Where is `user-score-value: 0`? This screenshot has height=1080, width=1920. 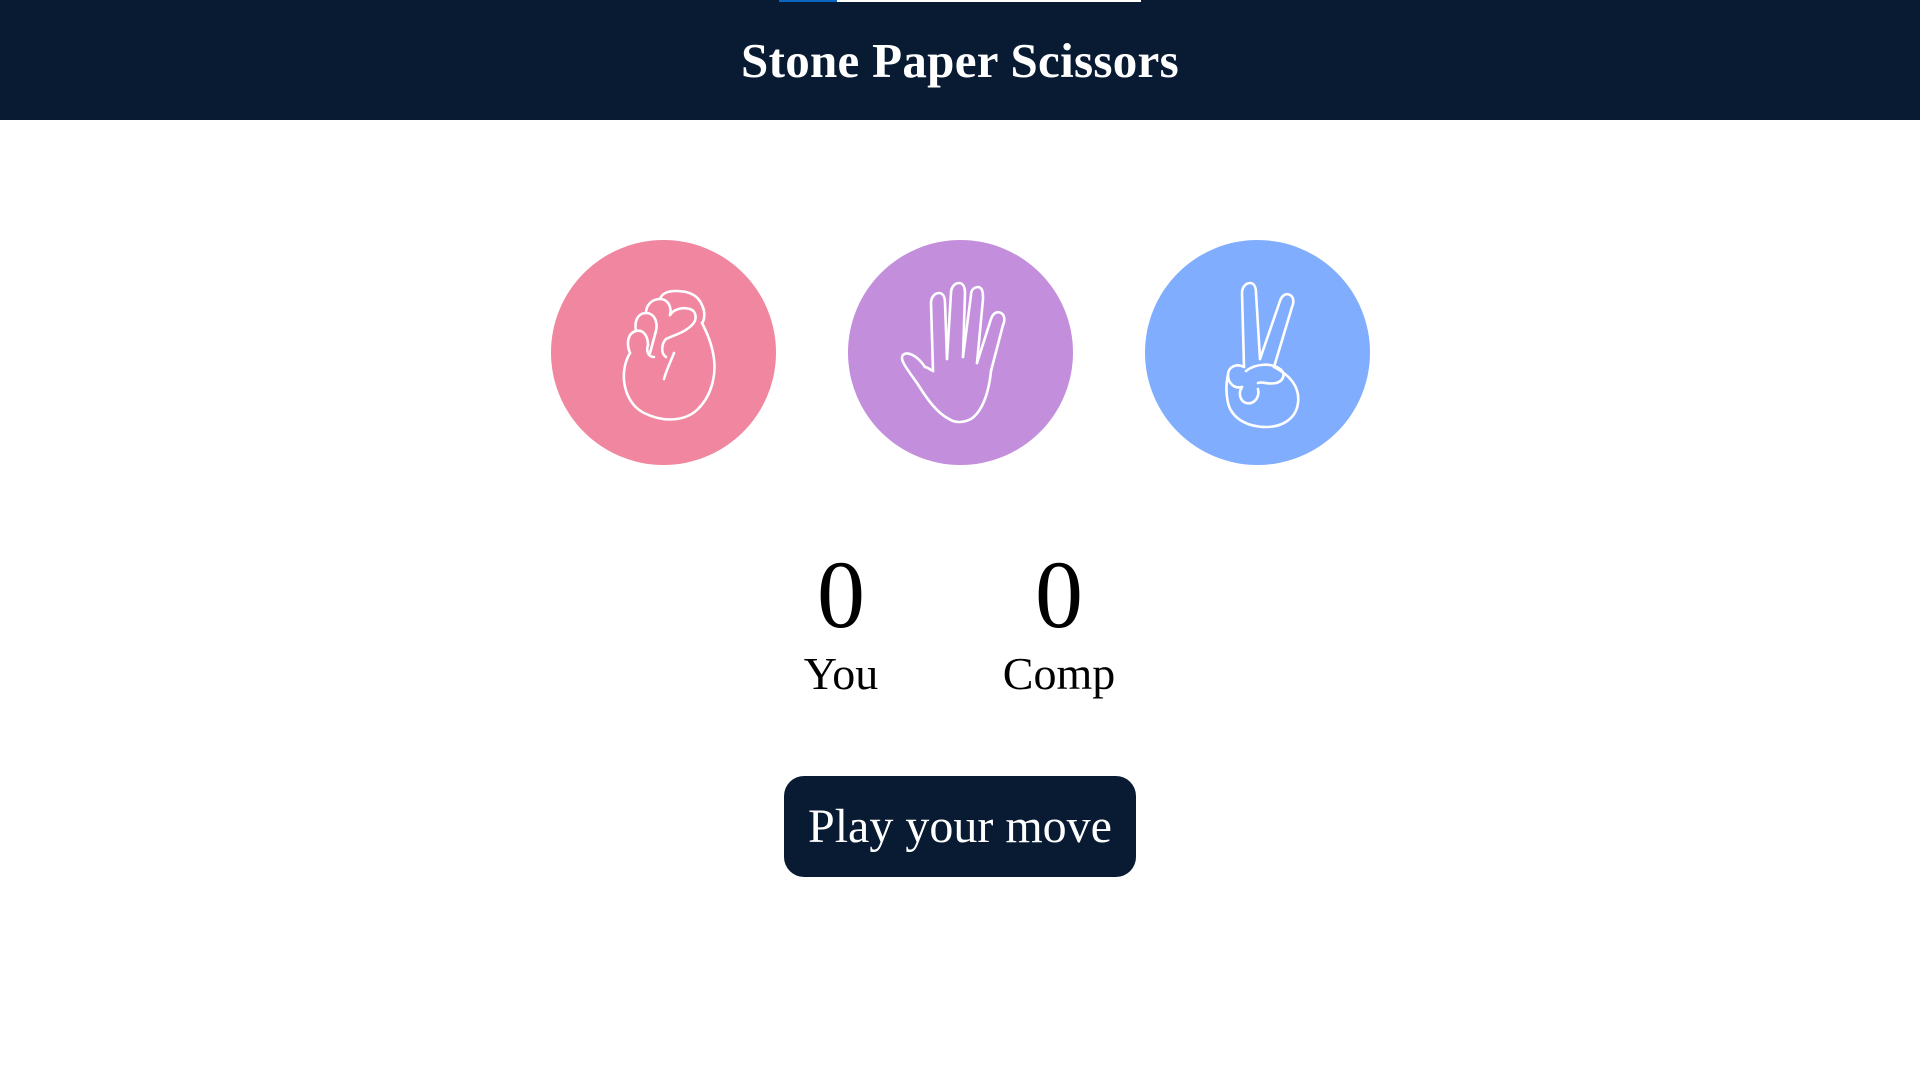 user-score-value: 0 is located at coordinates (841, 594).